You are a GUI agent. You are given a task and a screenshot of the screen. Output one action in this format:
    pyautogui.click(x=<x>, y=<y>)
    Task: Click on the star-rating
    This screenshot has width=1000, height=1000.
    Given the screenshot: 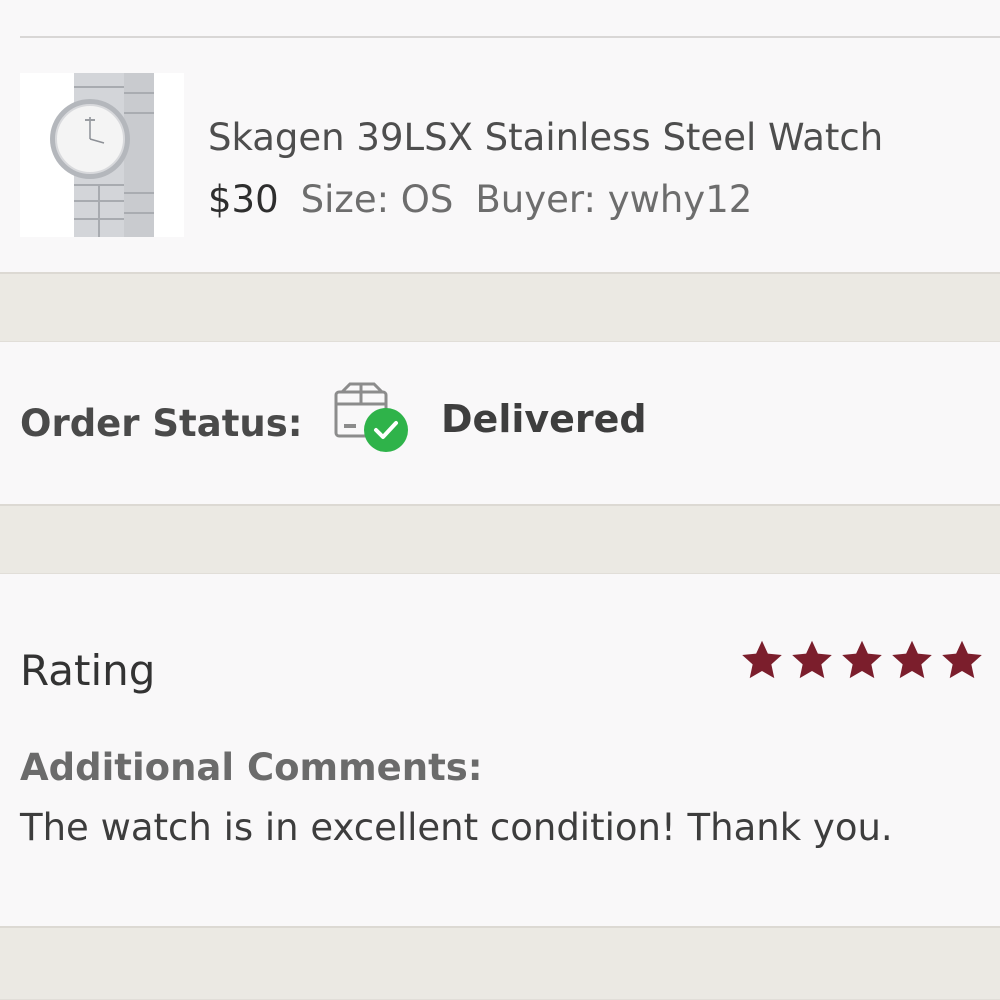 What is the action you would take?
    pyautogui.click(x=862, y=660)
    